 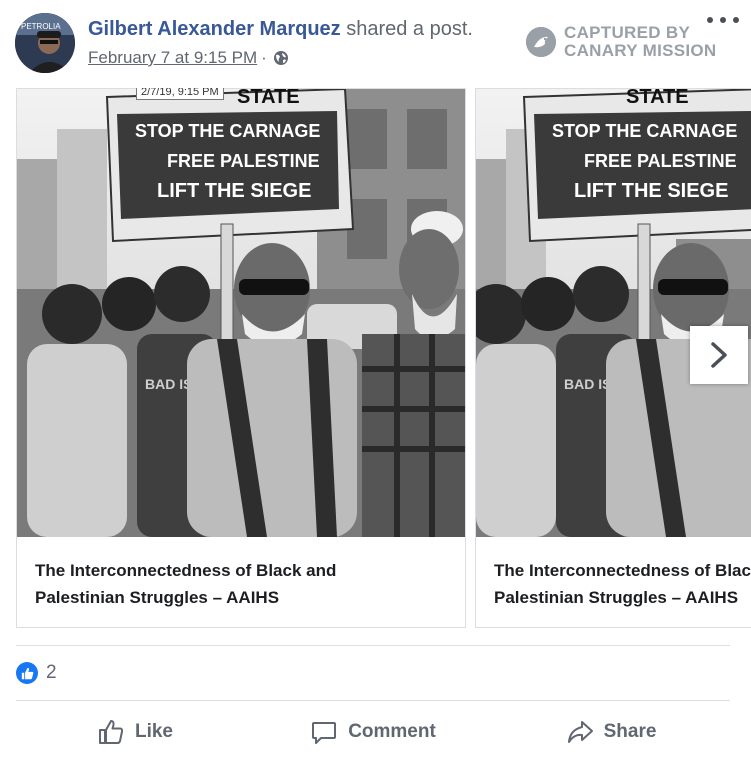 I want to click on author-name-link: Gilbert Alexander Marquez, so click(x=214, y=29).